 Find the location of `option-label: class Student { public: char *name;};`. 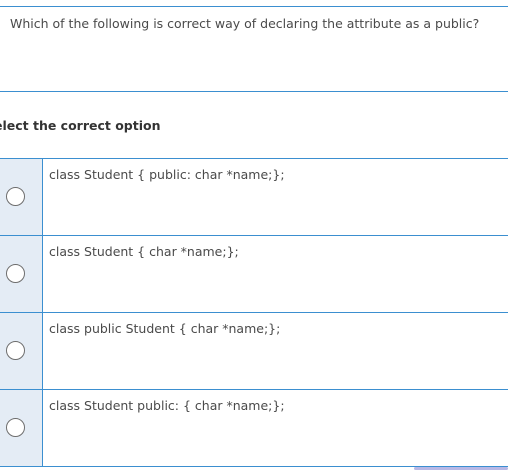

option-label: class Student { public: char *name;}; is located at coordinates (164, 197).